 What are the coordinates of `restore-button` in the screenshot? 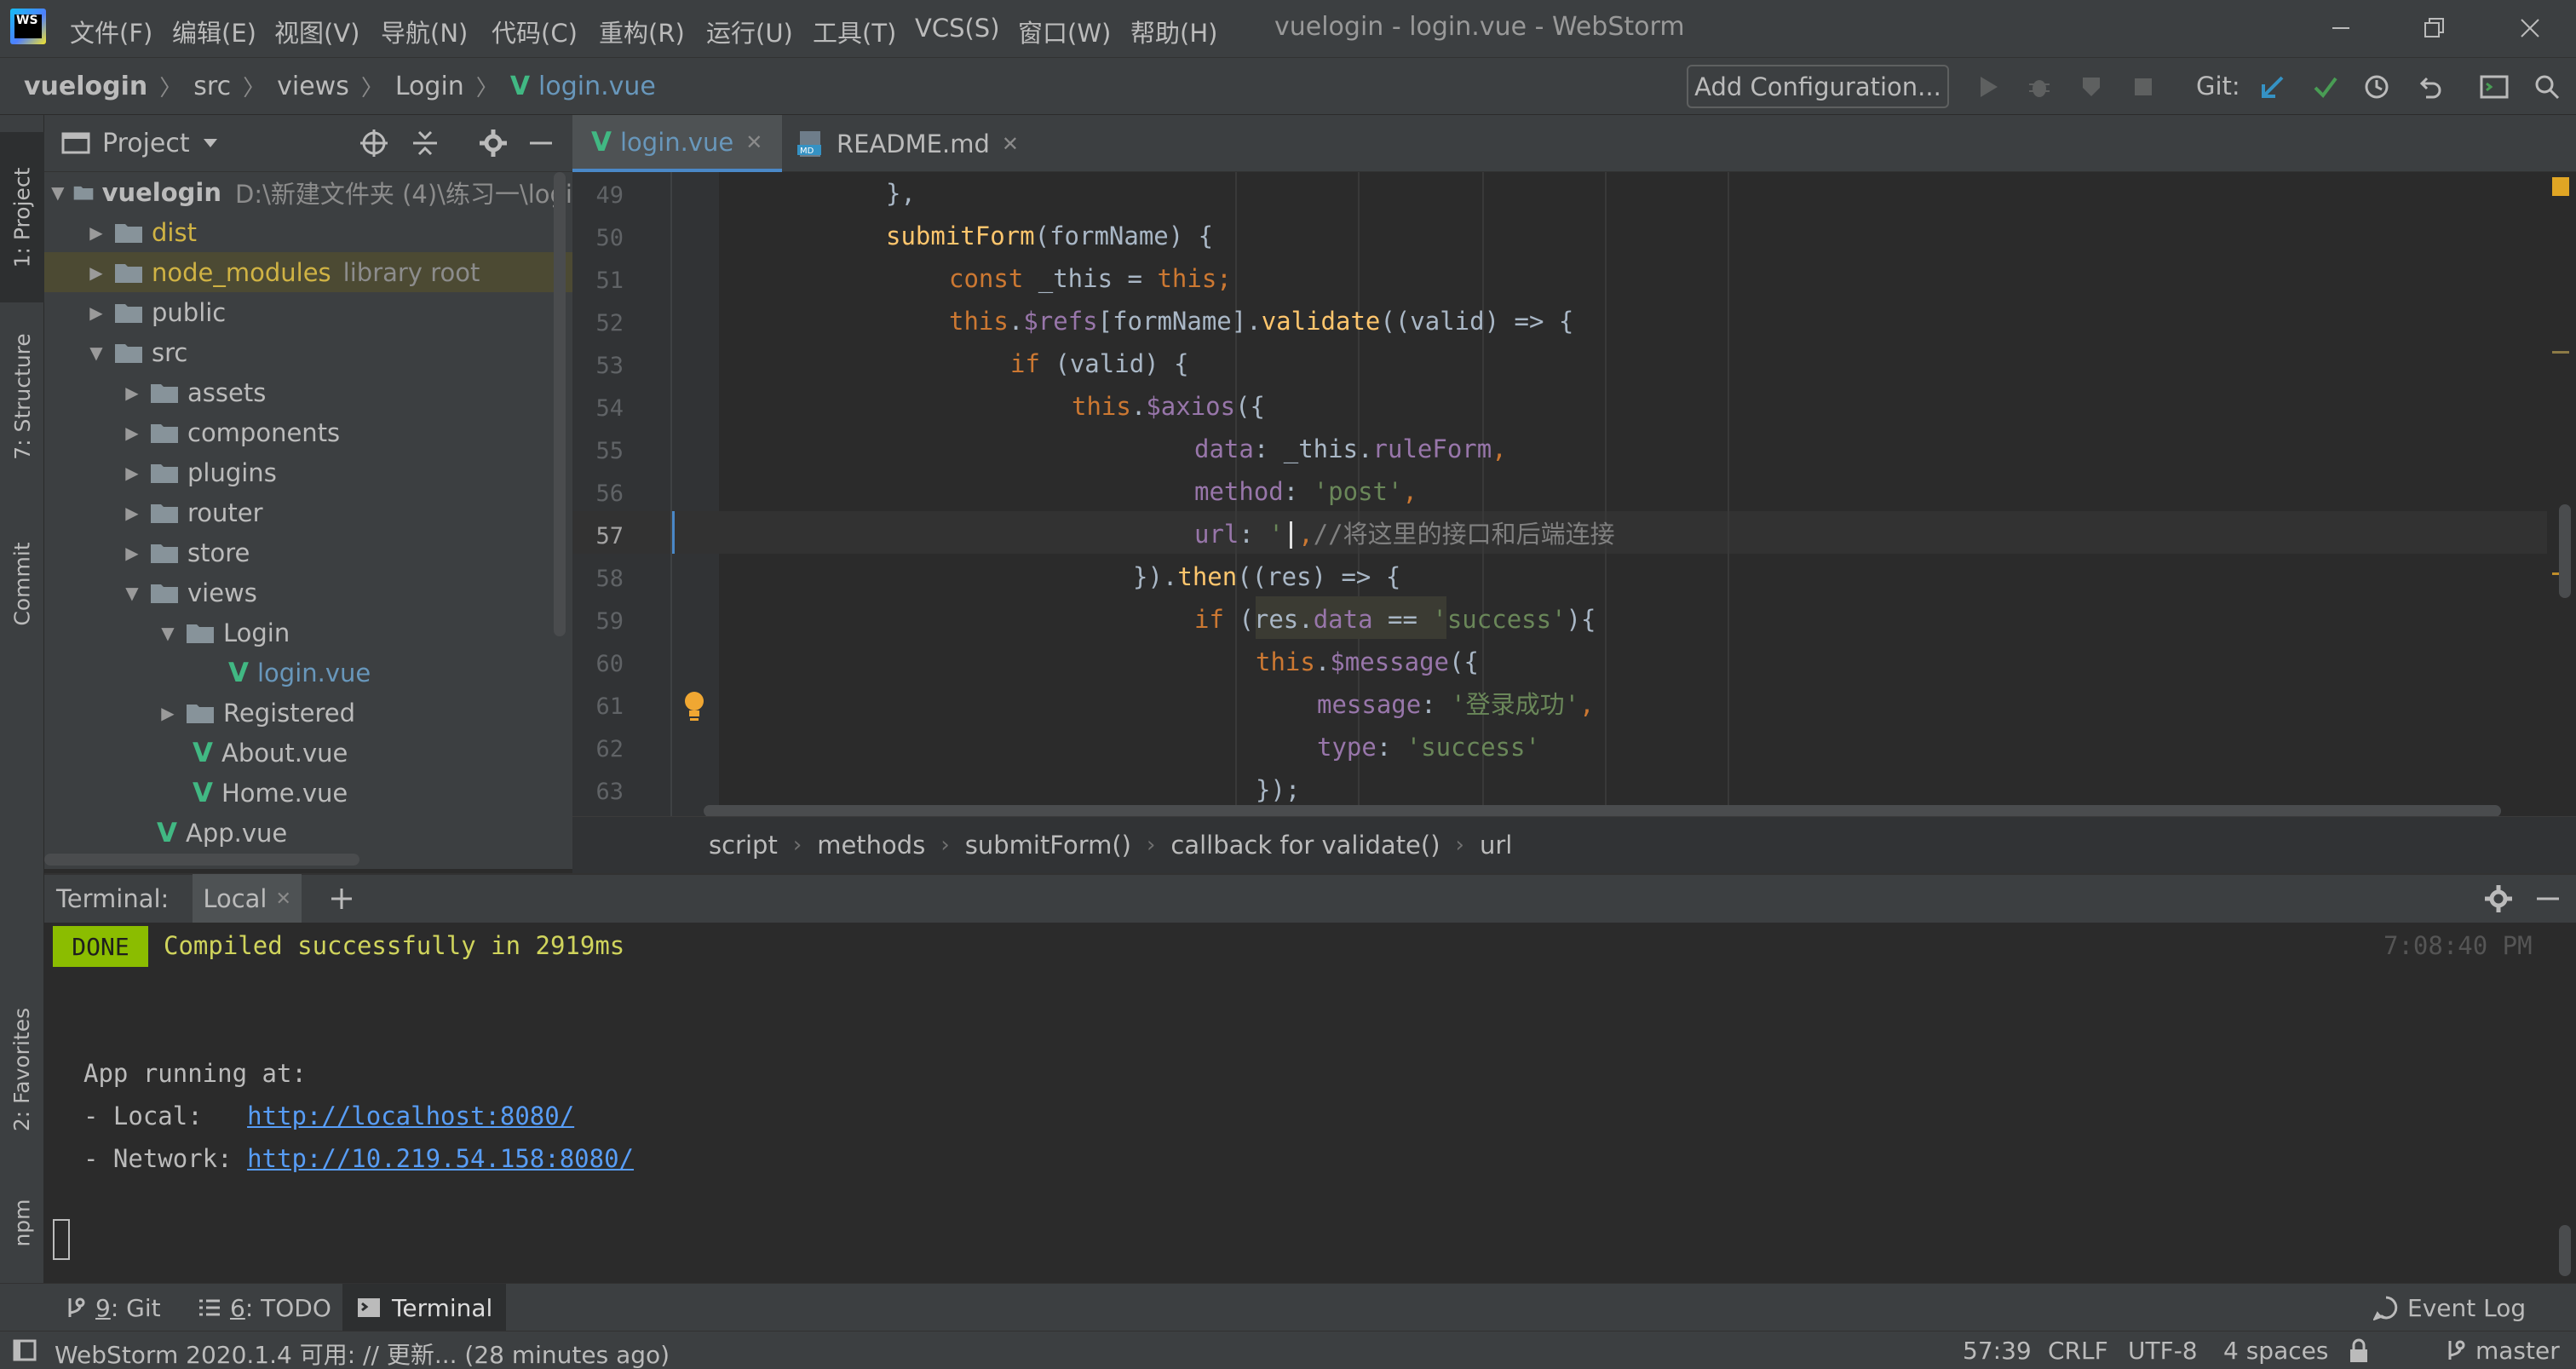 It's located at (2435, 28).